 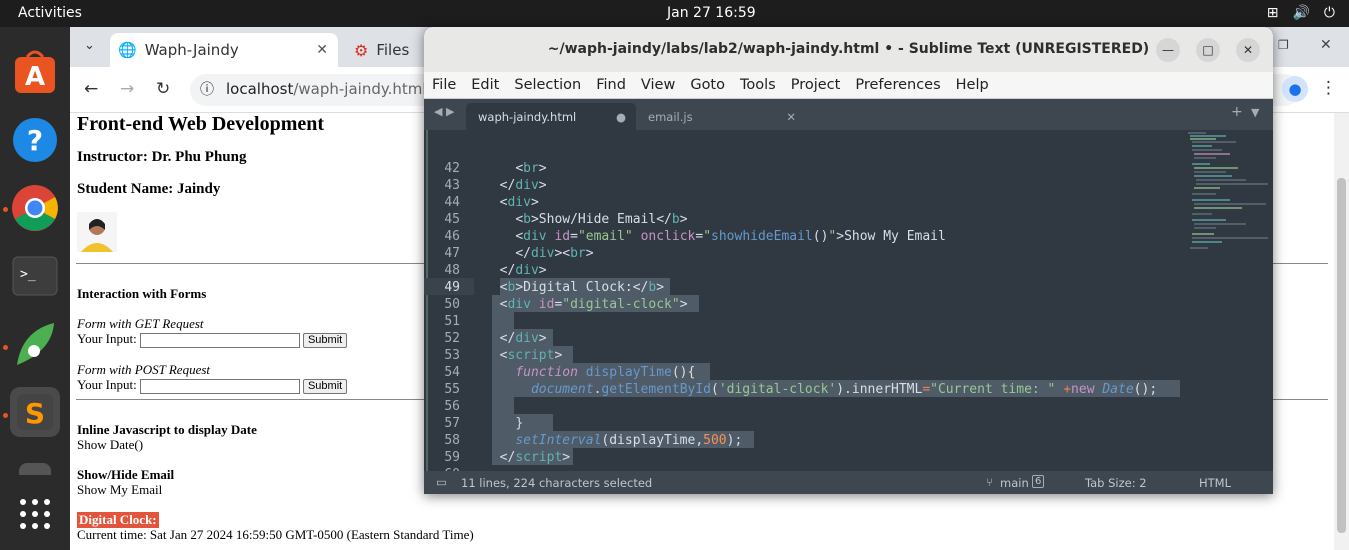 What do you see at coordinates (452, 338) in the screenshot?
I see `line-number: 52` at bounding box center [452, 338].